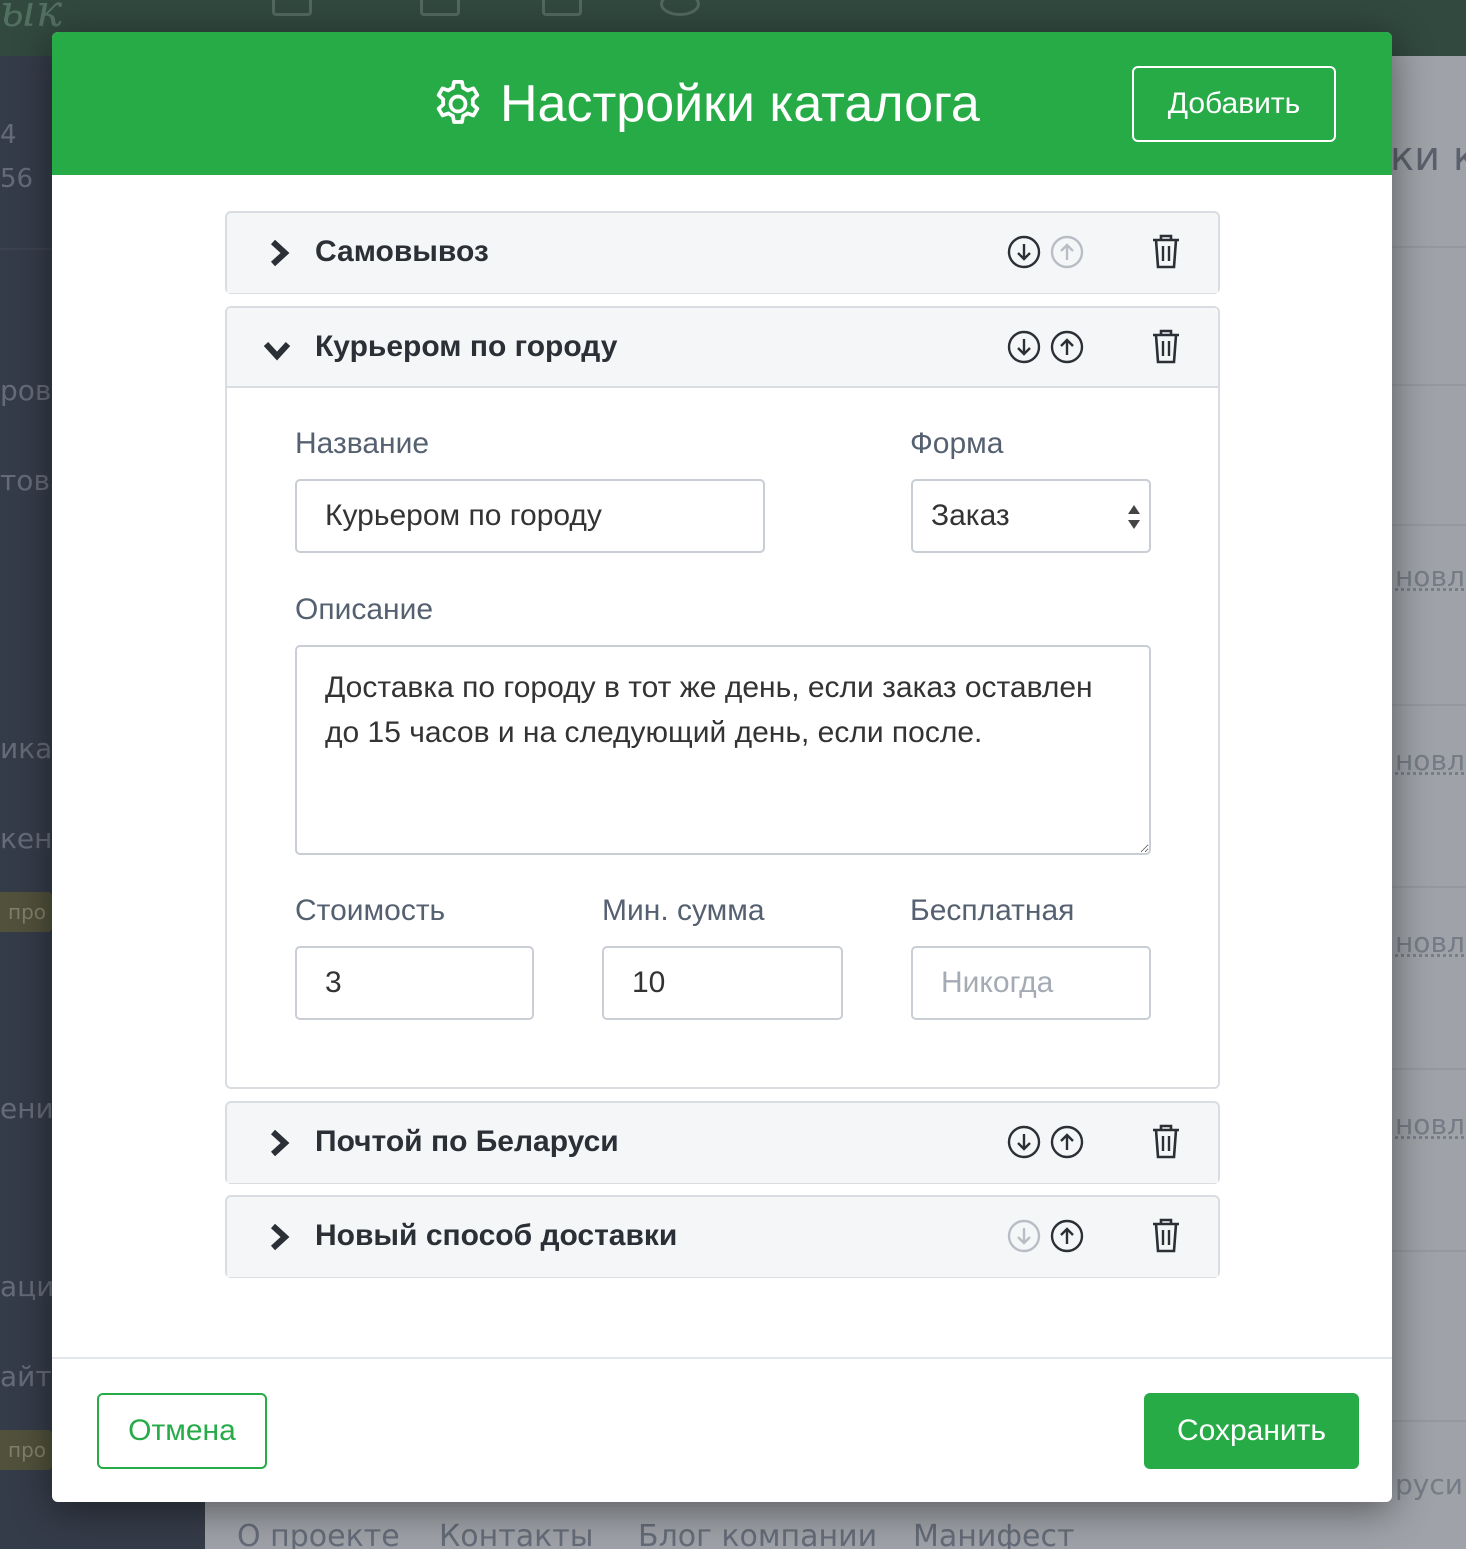 The width and height of the screenshot is (1466, 1549). I want to click on section-header: Новый способ доставки, so click(722, 1237).